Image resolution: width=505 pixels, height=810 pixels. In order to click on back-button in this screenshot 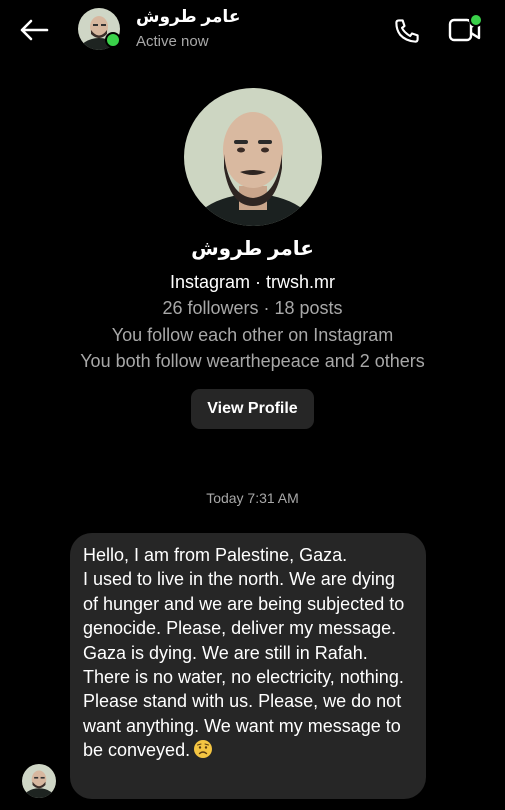, I will do `click(34, 30)`.